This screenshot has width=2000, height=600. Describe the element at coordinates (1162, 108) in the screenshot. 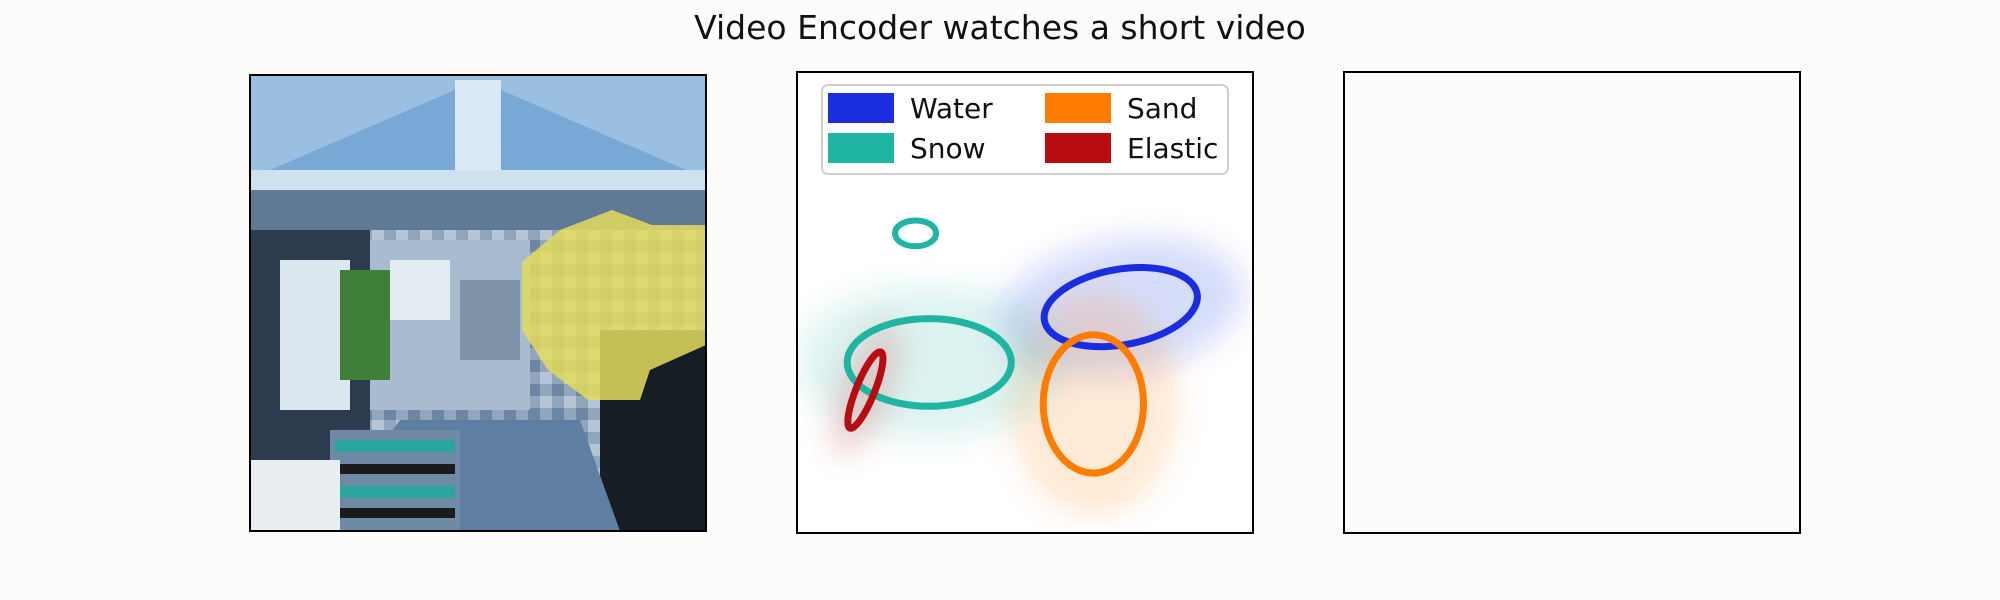

I see `legend-label-sand: Sand` at that location.